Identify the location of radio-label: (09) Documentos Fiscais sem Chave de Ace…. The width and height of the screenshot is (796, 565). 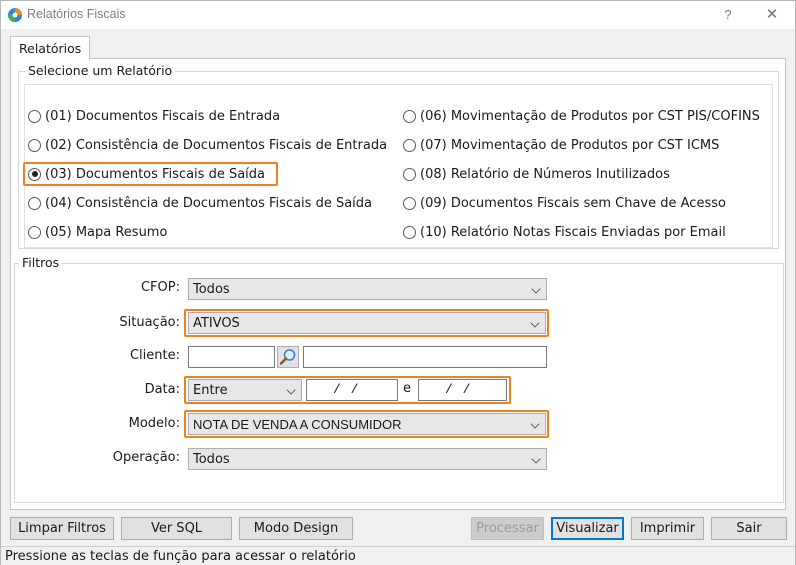
(573, 203).